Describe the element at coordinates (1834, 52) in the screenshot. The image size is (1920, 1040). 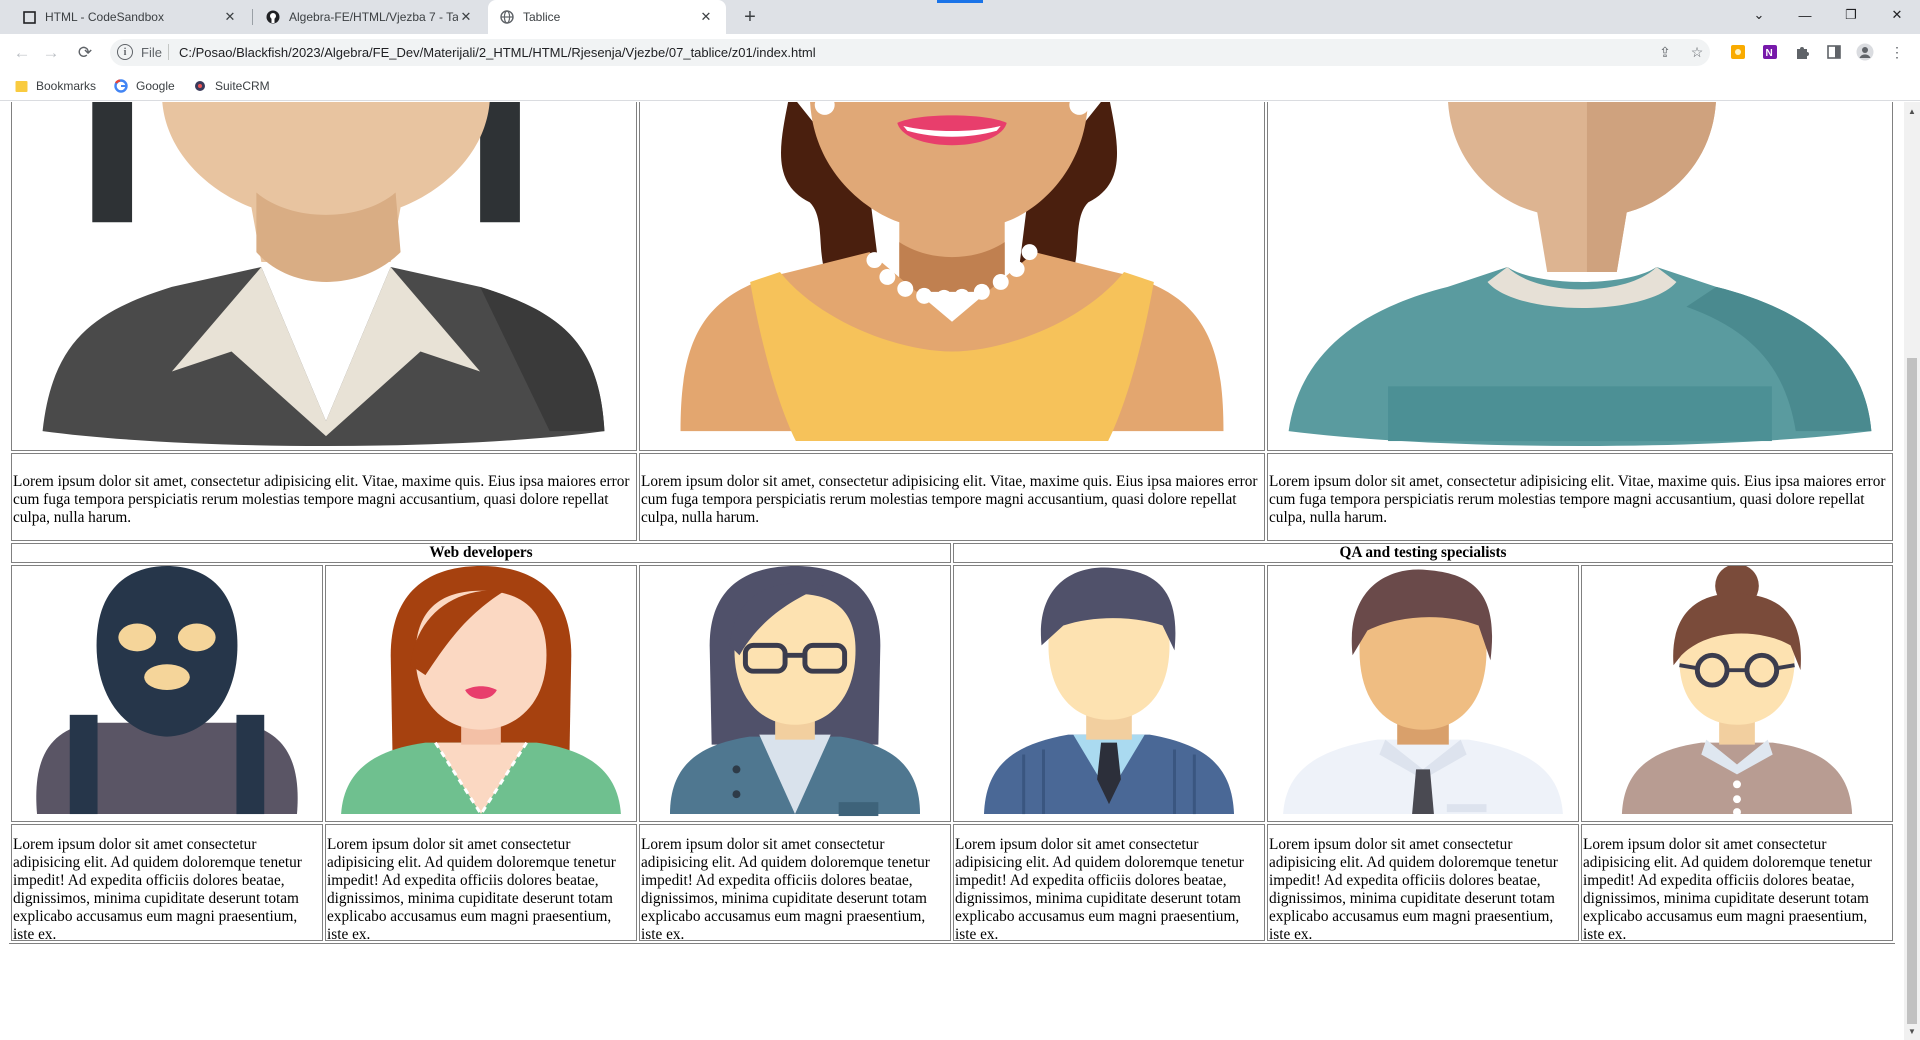
I see `side-panel-icon` at that location.